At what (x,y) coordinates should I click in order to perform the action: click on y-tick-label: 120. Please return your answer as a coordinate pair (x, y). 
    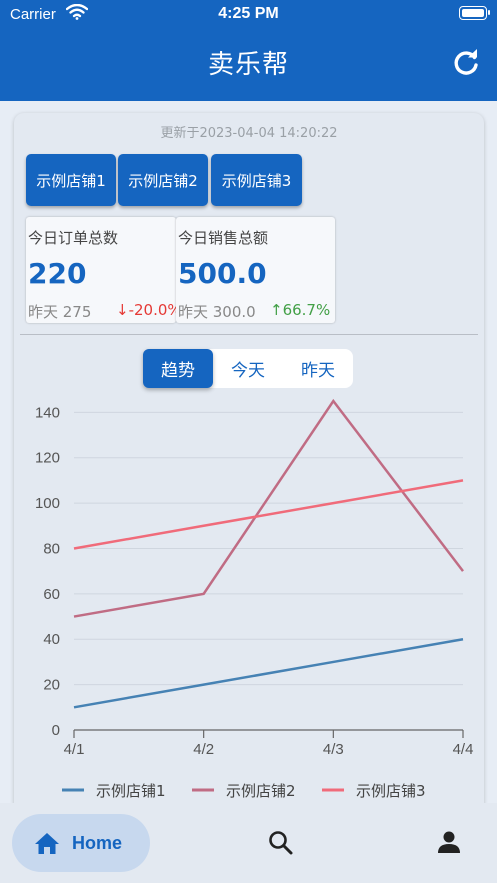
    Looking at the image, I should click on (47, 458).